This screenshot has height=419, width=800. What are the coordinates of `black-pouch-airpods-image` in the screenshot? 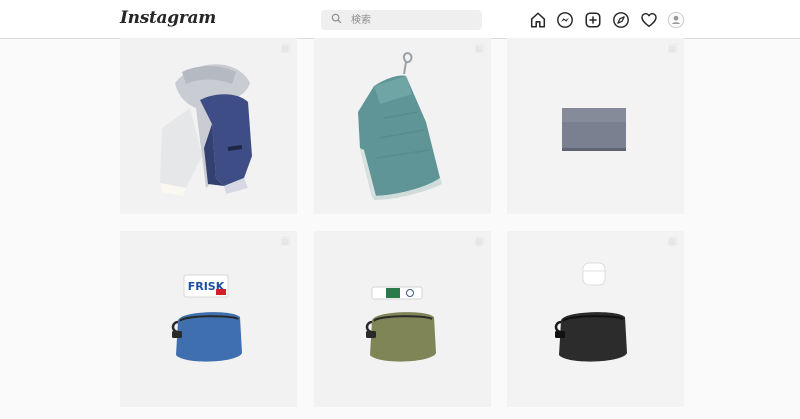 It's located at (595, 319).